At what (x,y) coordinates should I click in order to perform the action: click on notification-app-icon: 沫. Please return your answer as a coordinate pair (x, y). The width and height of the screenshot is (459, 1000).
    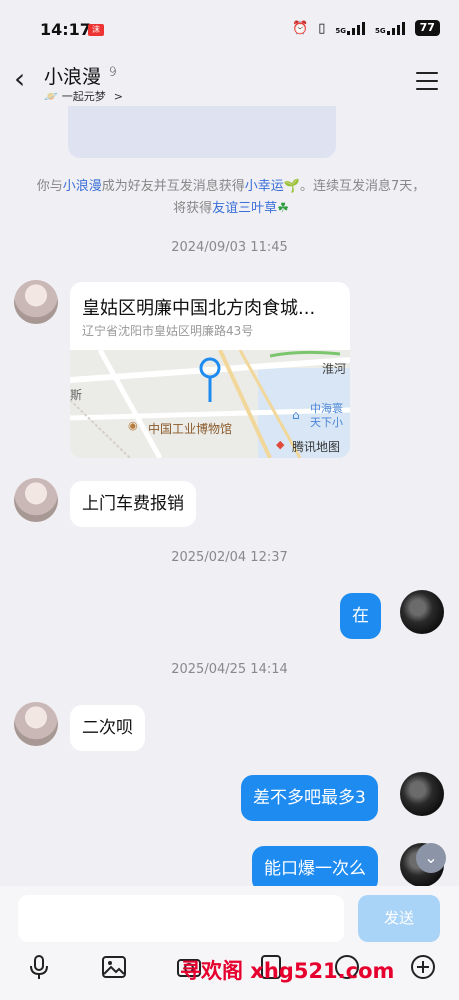
    Looking at the image, I should click on (96, 30).